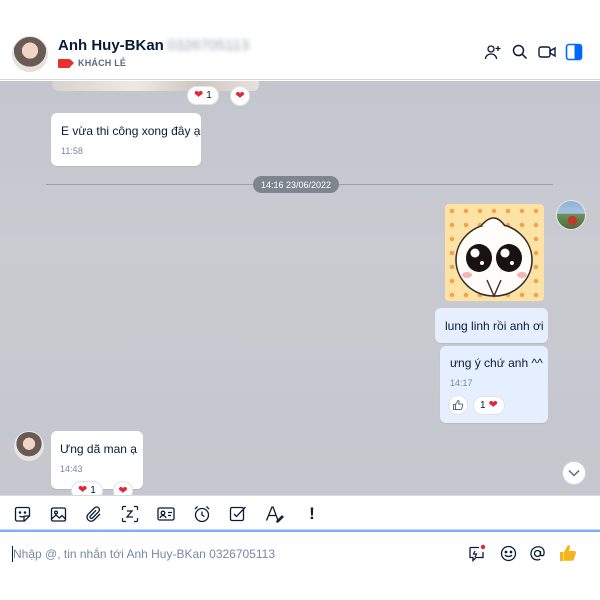 This screenshot has width=600, height=600. Describe the element at coordinates (71, 469) in the screenshot. I see `message-time: 14:43` at that location.